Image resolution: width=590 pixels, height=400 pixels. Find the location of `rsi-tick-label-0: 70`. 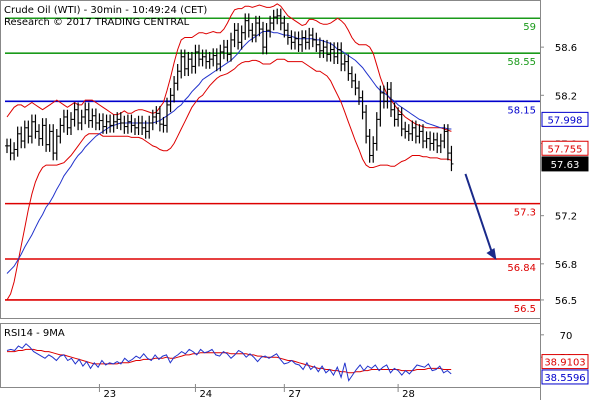

rsi-tick-label-0: 70 is located at coordinates (566, 336).